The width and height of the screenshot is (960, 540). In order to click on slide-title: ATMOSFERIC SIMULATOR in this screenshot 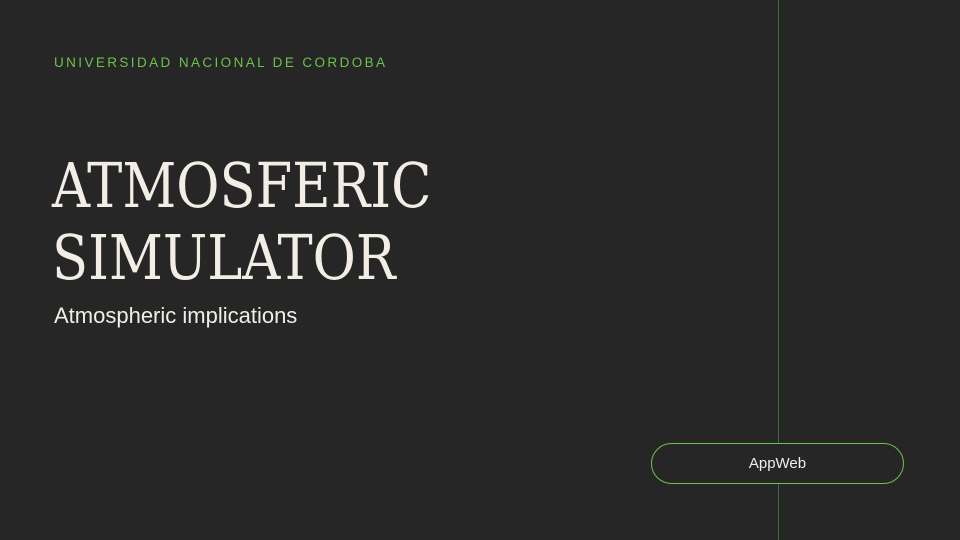, I will do `click(241, 222)`.